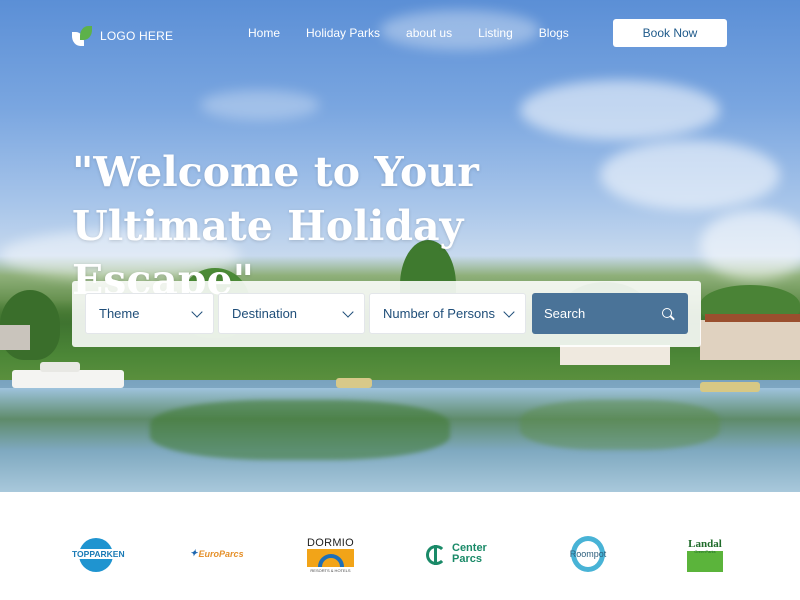 Image resolution: width=800 pixels, height=600 pixels. What do you see at coordinates (82, 36) in the screenshot?
I see `leaf-icon` at bounding box center [82, 36].